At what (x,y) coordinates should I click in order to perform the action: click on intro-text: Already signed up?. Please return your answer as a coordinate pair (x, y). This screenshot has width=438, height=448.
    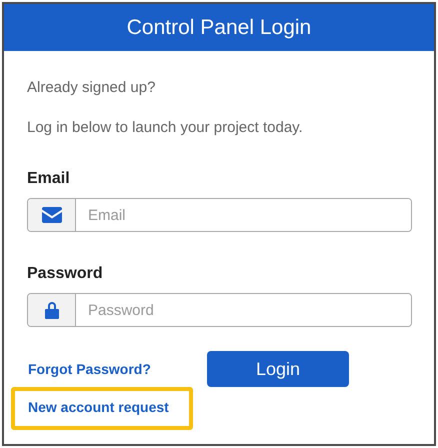
    Looking at the image, I should click on (91, 88).